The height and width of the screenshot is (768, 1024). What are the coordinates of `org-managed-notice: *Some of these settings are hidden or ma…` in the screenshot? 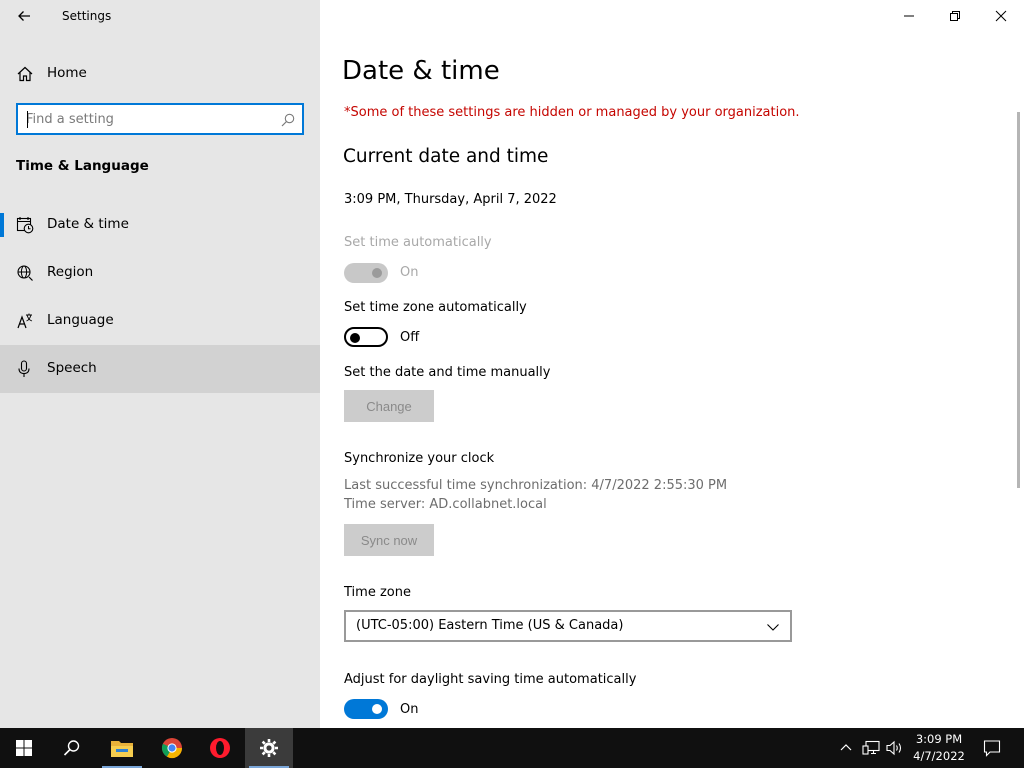 It's located at (572, 112).